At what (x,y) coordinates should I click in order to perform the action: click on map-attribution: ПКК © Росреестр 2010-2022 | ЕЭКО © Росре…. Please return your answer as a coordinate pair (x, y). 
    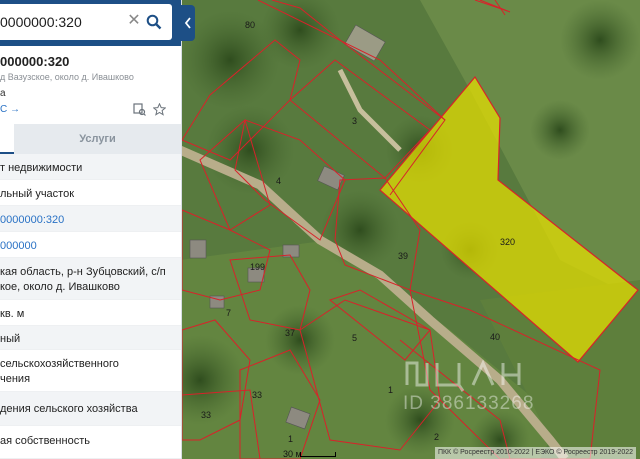
    Looking at the image, I should click on (535, 453).